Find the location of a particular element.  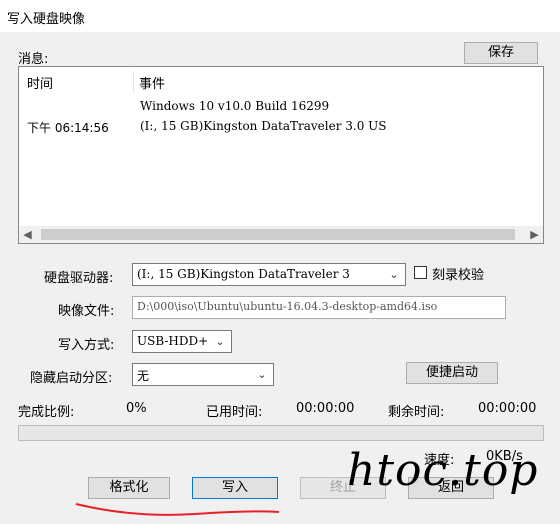

image-file-field is located at coordinates (320, 307).